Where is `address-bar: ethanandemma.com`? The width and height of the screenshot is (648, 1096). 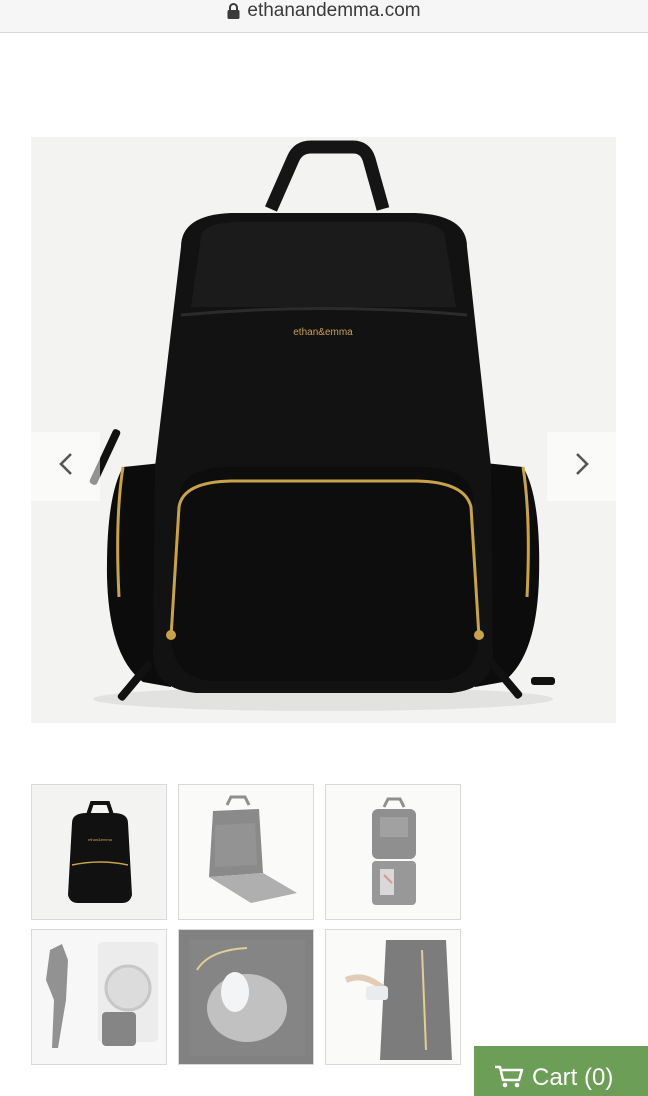 address-bar: ethanandemma.com is located at coordinates (324, 16).